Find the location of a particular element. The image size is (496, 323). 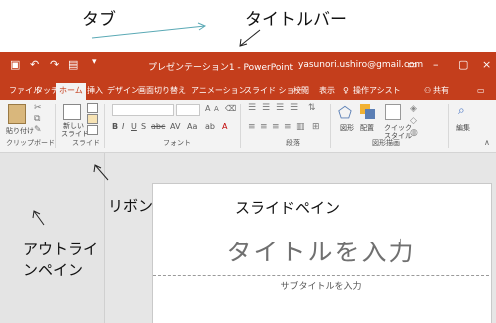

comment-icon: ▭ is located at coordinates (481, 91).